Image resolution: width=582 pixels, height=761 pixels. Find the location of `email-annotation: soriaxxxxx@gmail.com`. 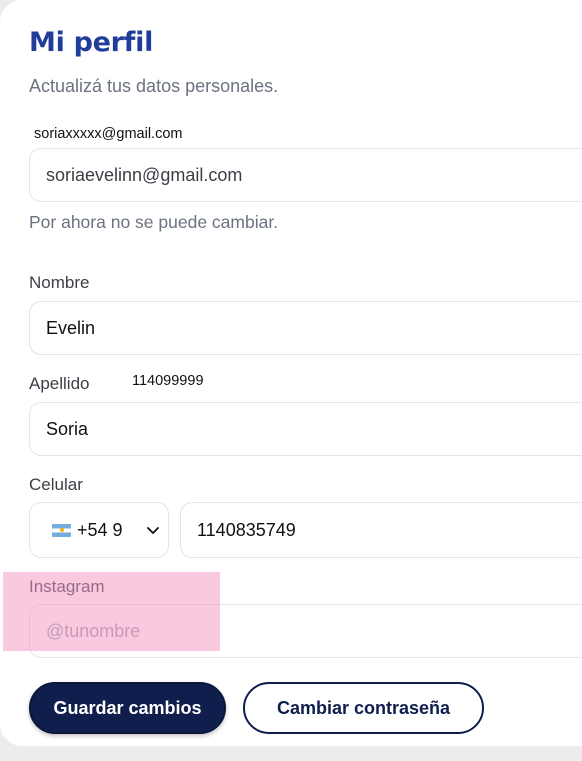

email-annotation: soriaxxxxx@gmail.com is located at coordinates (108, 134).